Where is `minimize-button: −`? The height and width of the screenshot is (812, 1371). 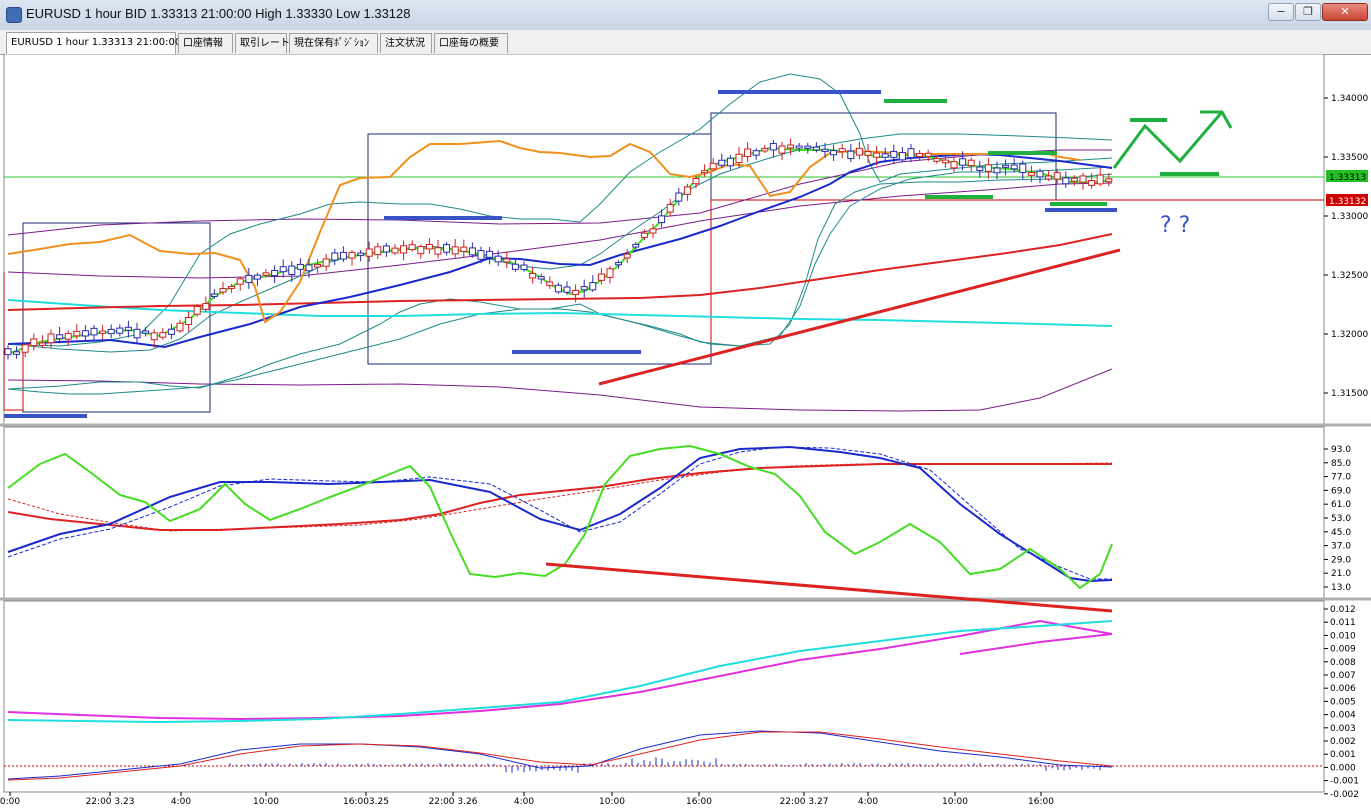
minimize-button: − is located at coordinates (1281, 12).